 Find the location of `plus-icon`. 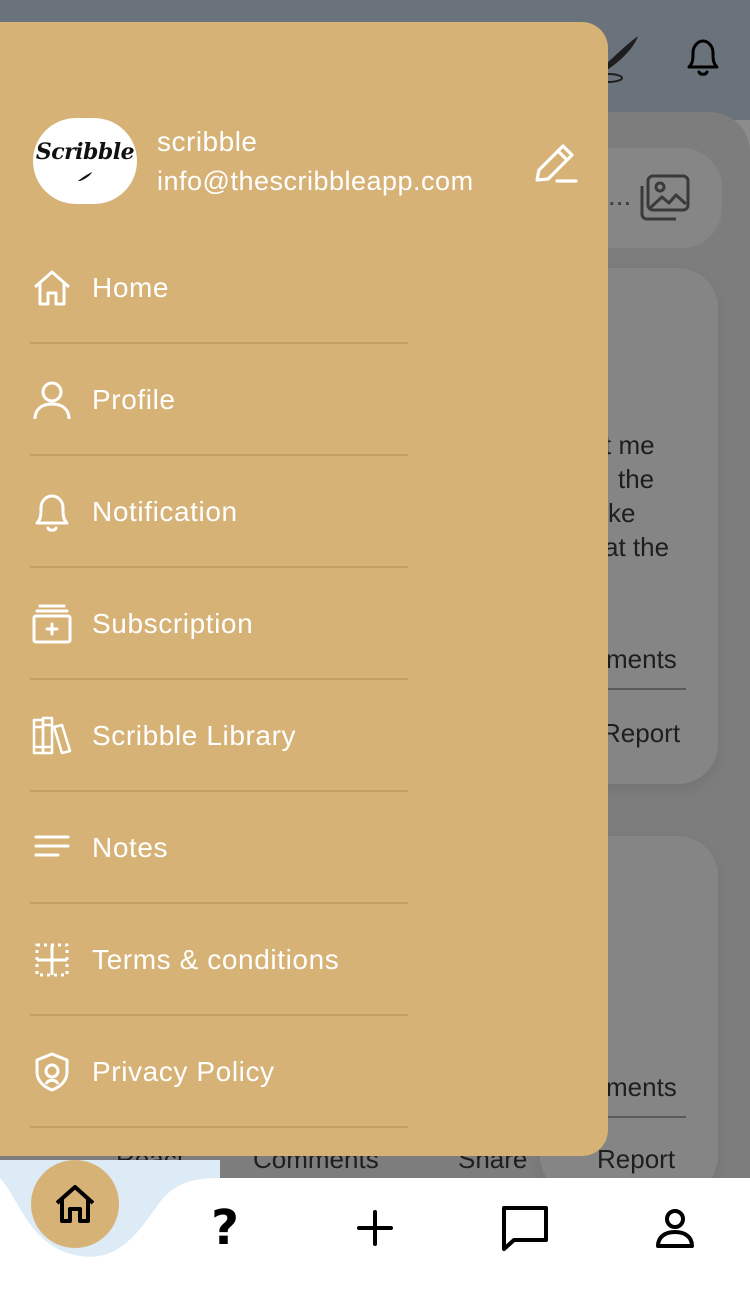

plus-icon is located at coordinates (375, 1228).